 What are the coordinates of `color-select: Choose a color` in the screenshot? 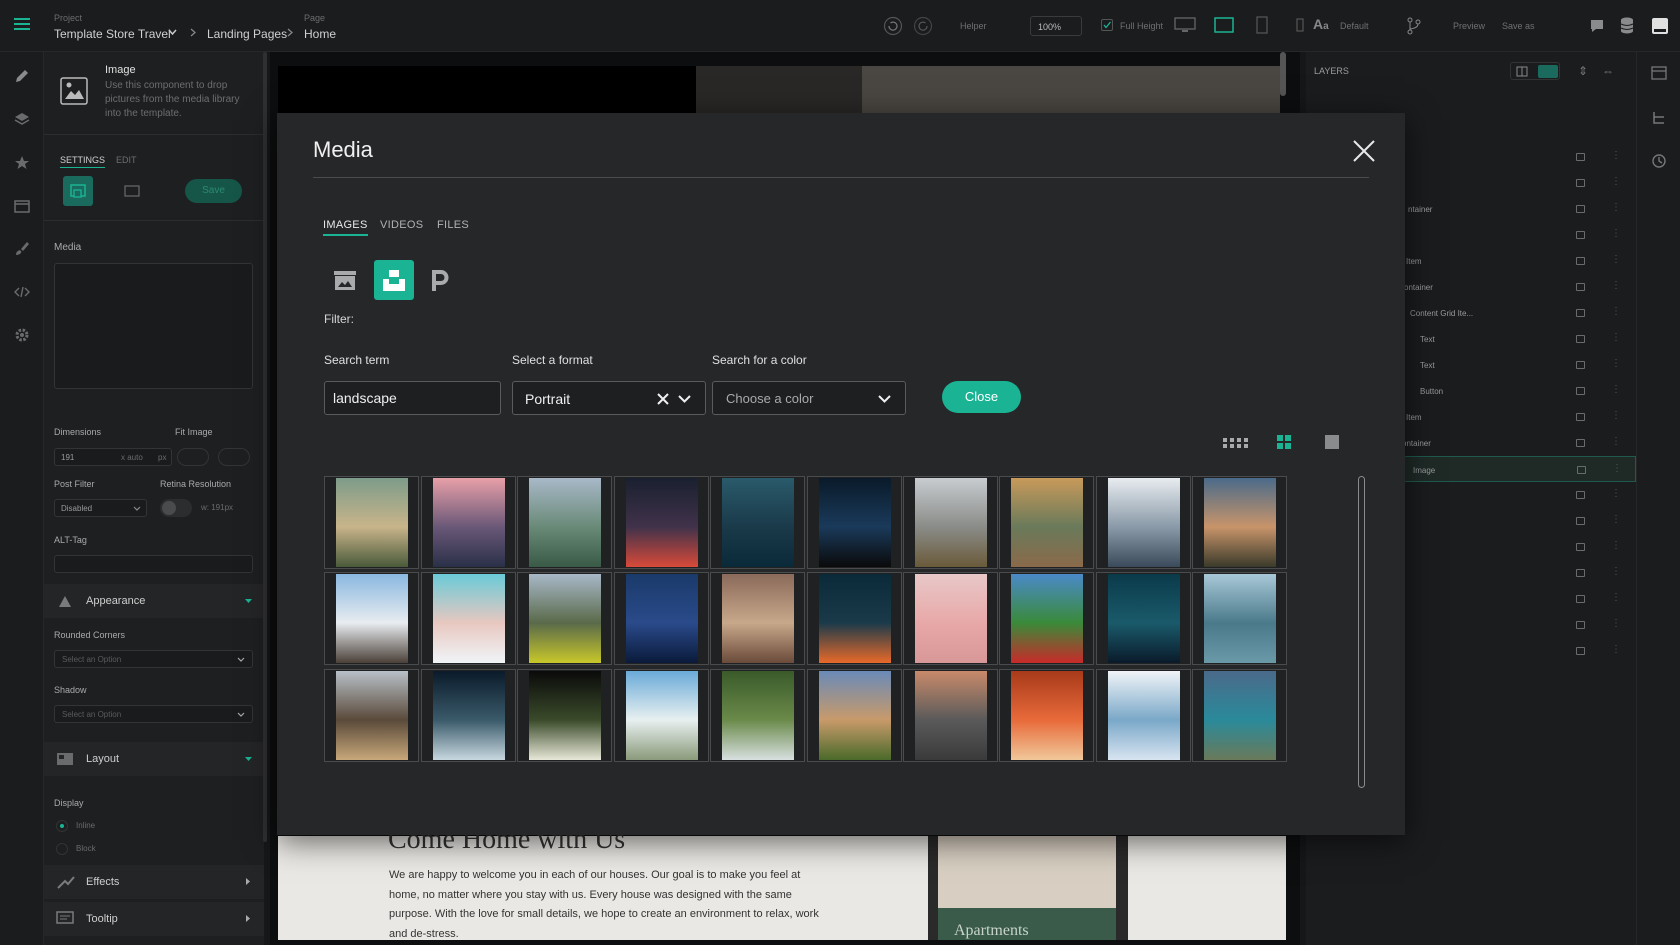 It's located at (809, 398).